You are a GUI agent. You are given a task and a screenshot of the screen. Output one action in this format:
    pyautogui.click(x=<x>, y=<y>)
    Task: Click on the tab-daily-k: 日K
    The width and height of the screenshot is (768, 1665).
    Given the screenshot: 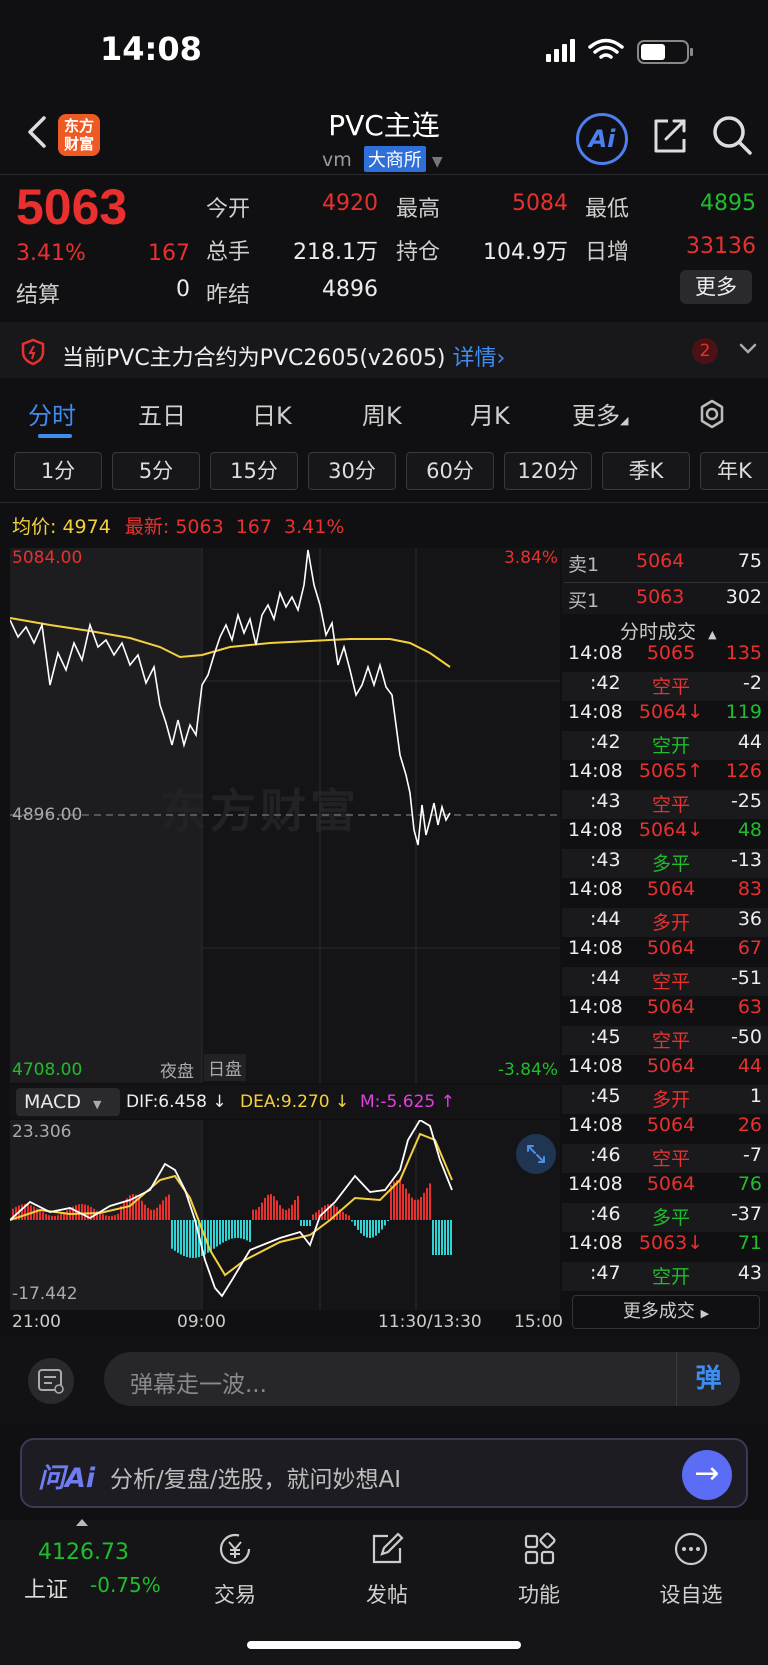 What is the action you would take?
    pyautogui.click(x=272, y=413)
    